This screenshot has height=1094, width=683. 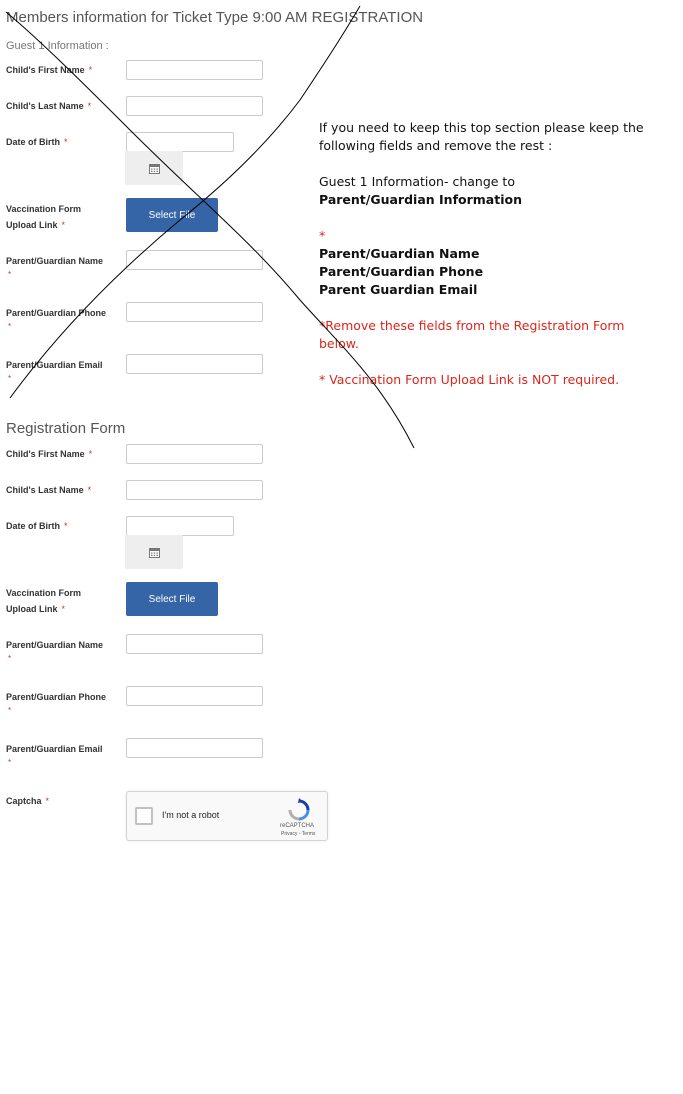 I want to click on guardian-email-label: Parent/Guardian Email, so click(x=54, y=749).